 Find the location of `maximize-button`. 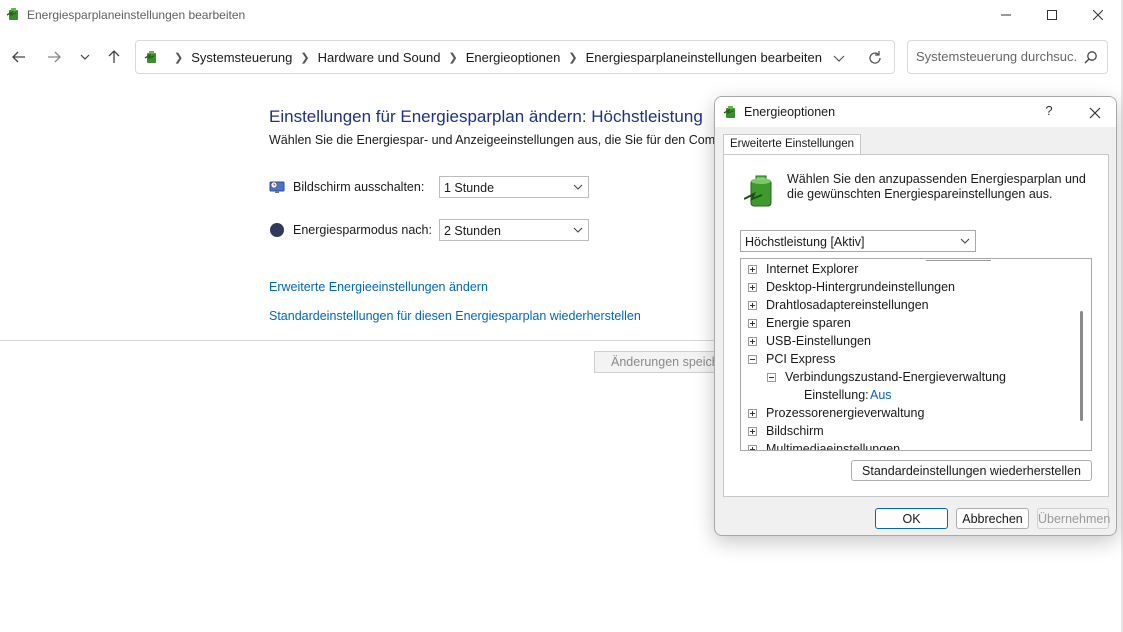

maximize-button is located at coordinates (1052, 15).